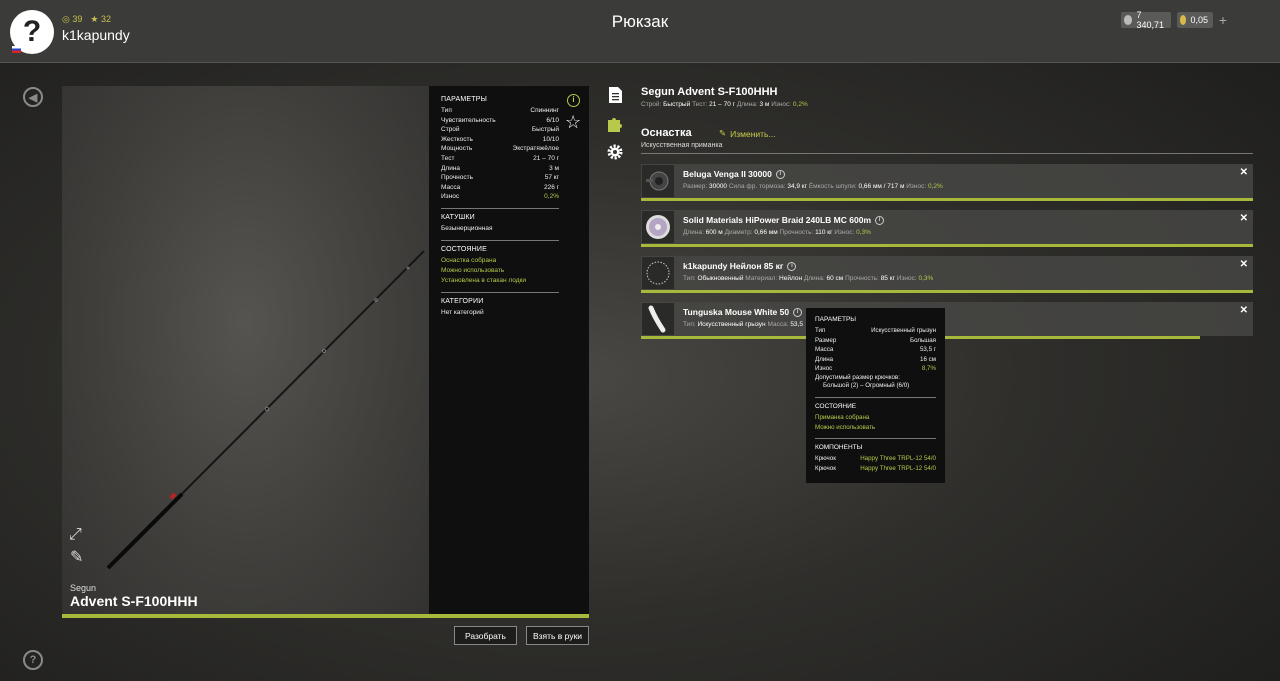 The width and height of the screenshot is (1280, 681). I want to click on tackle-puzzle-icon, so click(615, 124).